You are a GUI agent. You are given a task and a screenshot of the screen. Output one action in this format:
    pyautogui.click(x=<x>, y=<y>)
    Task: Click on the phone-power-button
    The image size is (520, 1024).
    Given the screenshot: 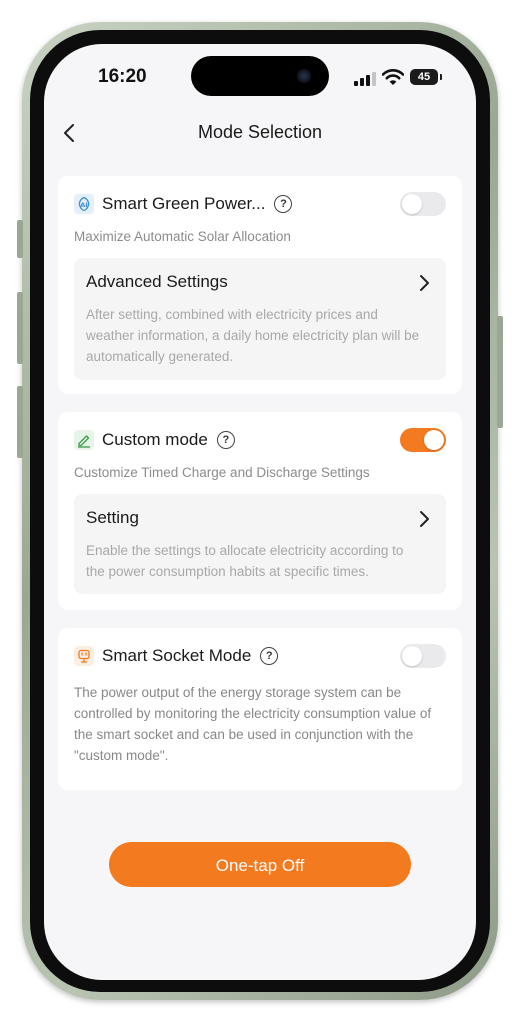 What is the action you would take?
    pyautogui.click(x=500, y=372)
    